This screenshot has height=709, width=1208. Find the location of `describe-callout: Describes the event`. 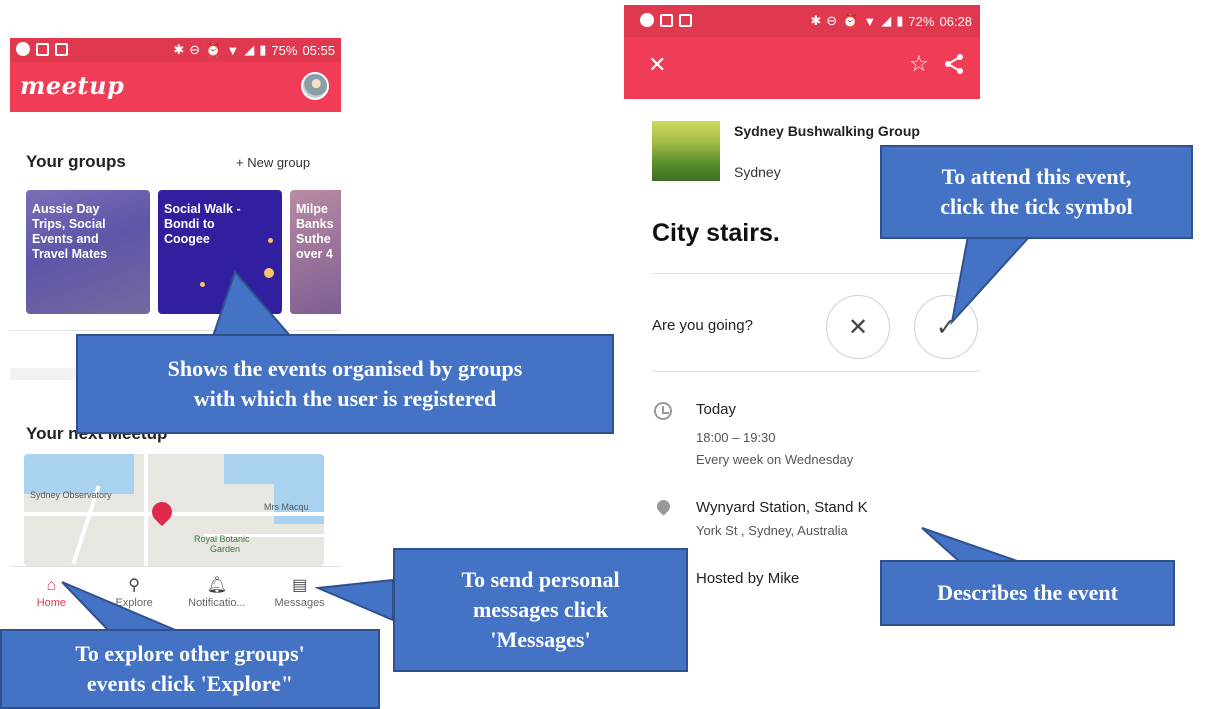

describe-callout: Describes the event is located at coordinates (1027, 593).